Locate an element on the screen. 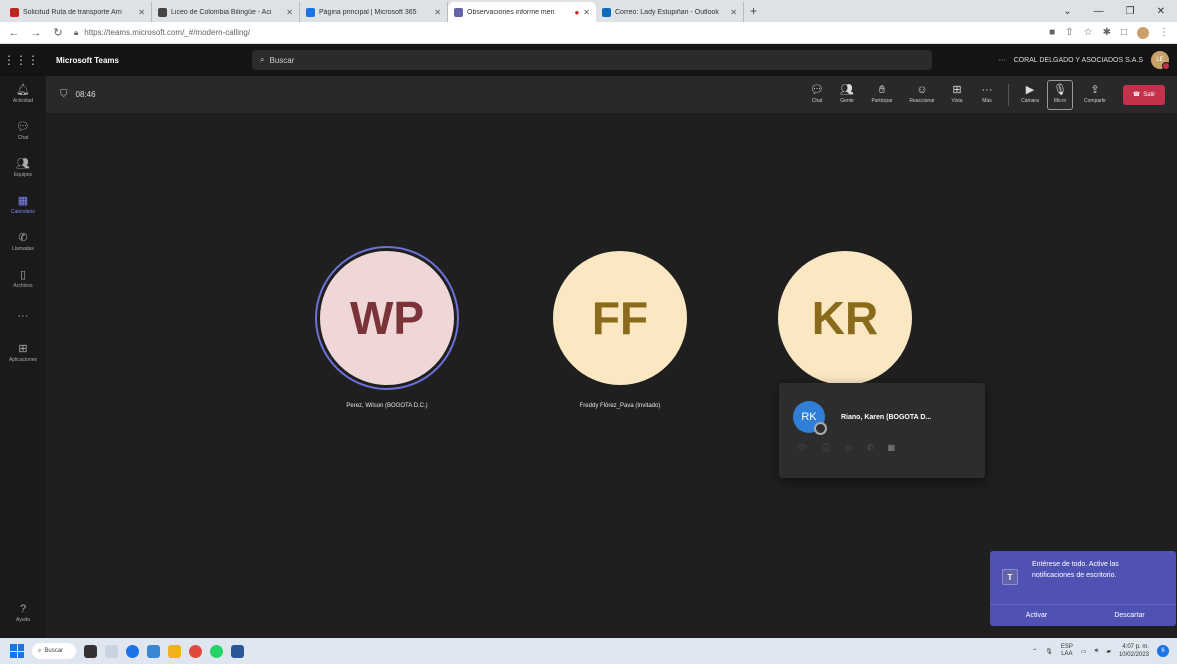 The height and width of the screenshot is (664, 1177). mic-icon: 🎙︎ is located at coordinates (1049, 651).